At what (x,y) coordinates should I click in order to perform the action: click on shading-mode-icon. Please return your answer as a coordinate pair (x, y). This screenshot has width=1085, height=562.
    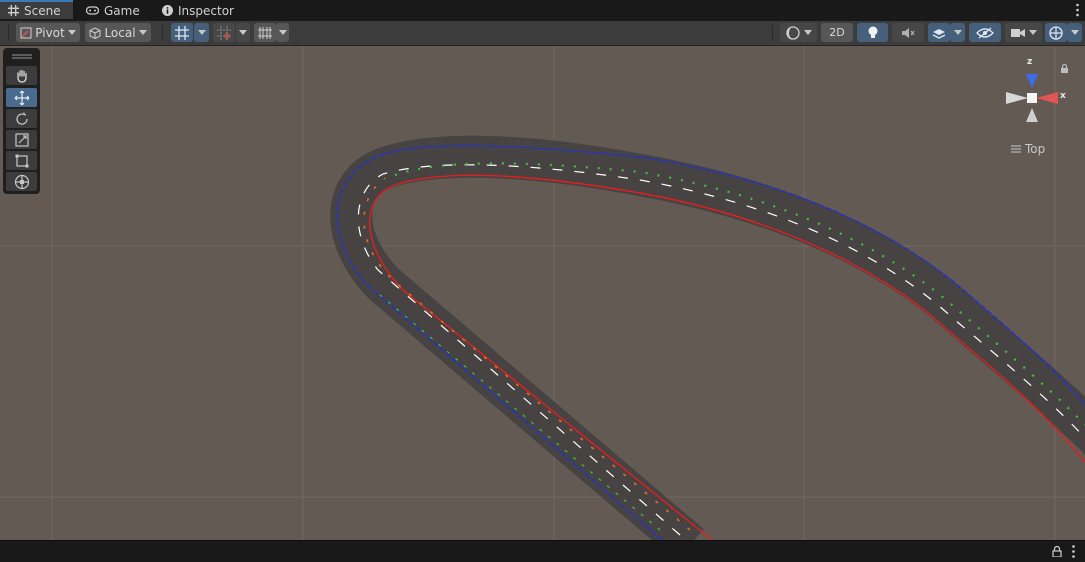
    Looking at the image, I should click on (792, 32).